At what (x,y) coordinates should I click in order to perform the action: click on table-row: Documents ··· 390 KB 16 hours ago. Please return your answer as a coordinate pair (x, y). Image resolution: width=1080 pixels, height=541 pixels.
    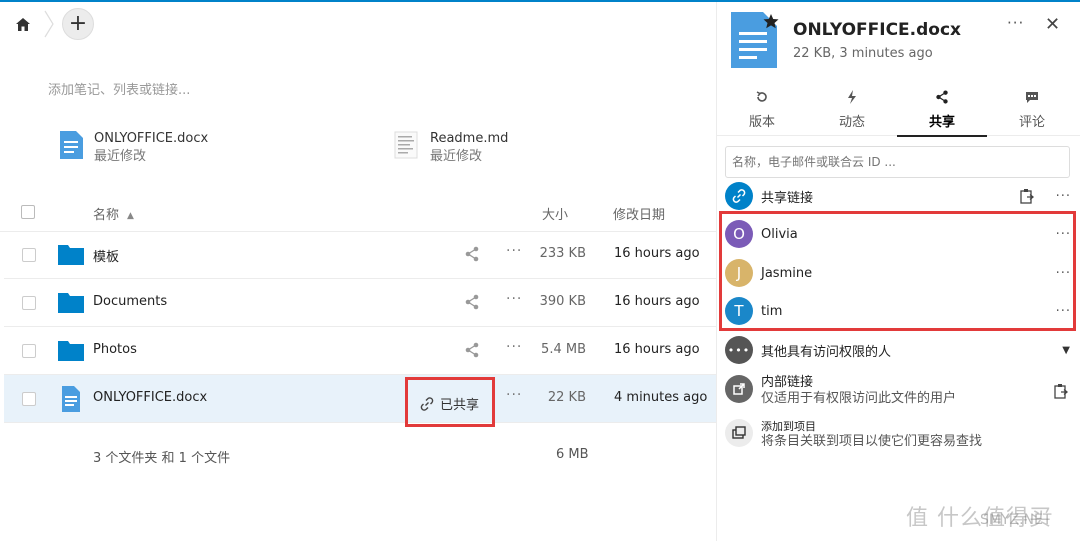
    Looking at the image, I should click on (360, 303).